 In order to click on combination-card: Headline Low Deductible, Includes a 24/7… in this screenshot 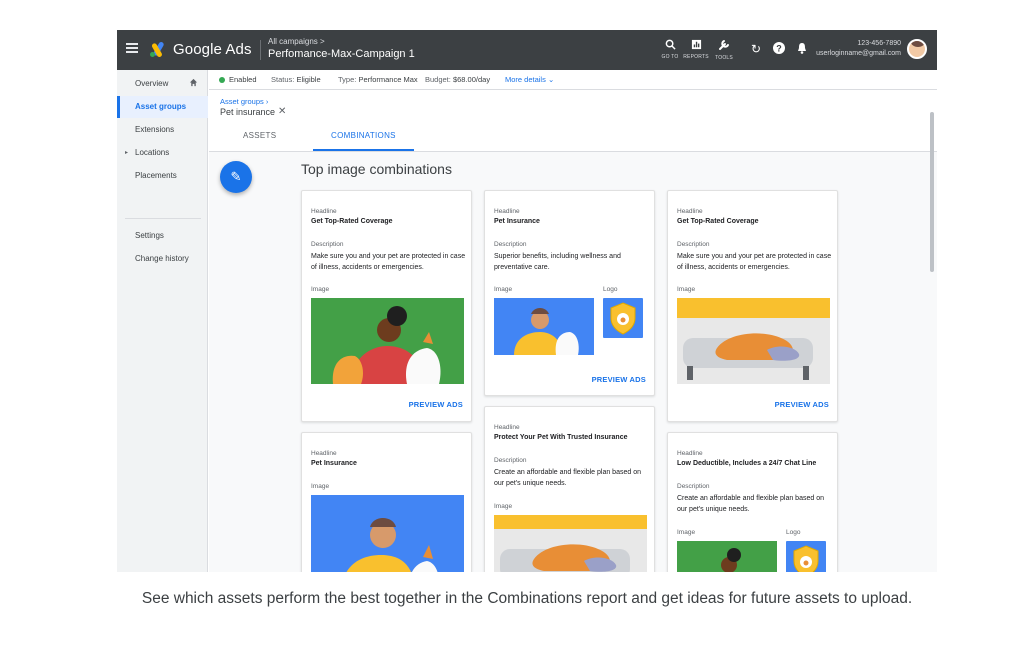, I will do `click(752, 502)`.